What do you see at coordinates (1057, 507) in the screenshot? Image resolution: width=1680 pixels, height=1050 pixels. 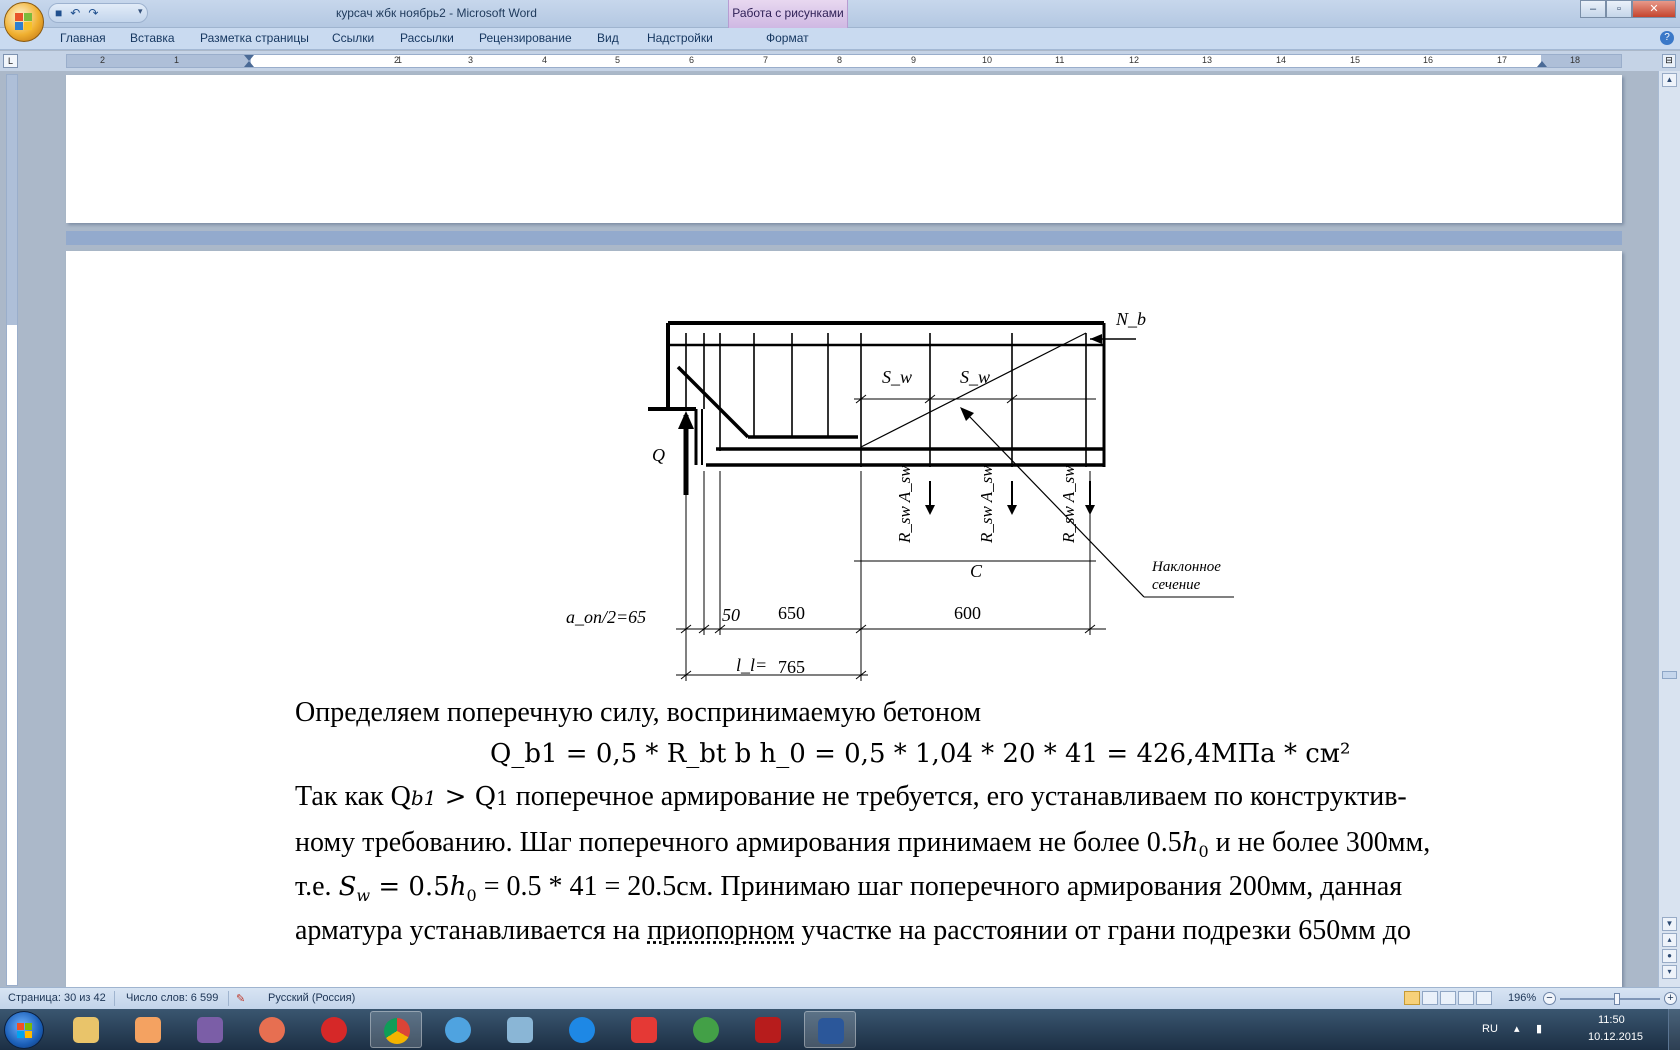 I see `section-leader-line` at bounding box center [1057, 507].